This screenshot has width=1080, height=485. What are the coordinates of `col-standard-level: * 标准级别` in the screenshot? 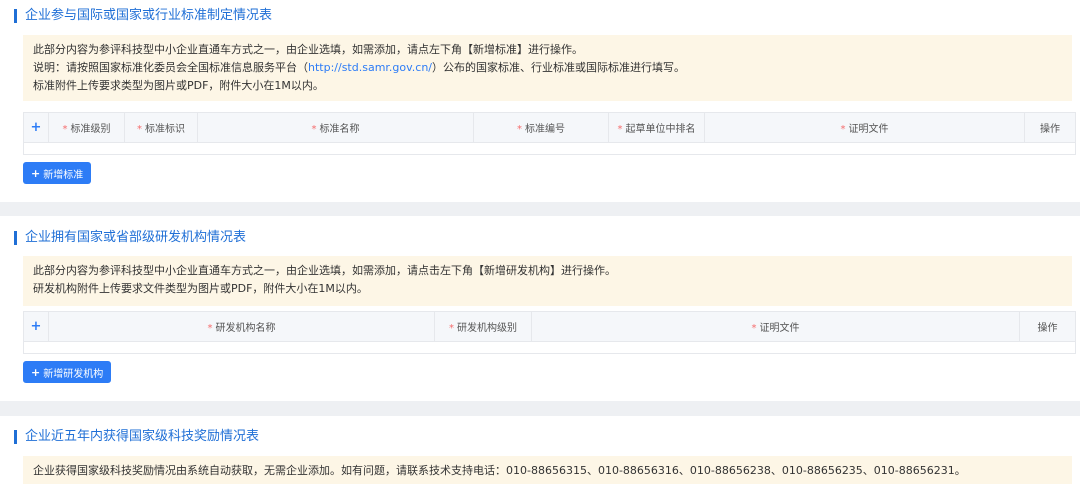 It's located at (86, 127).